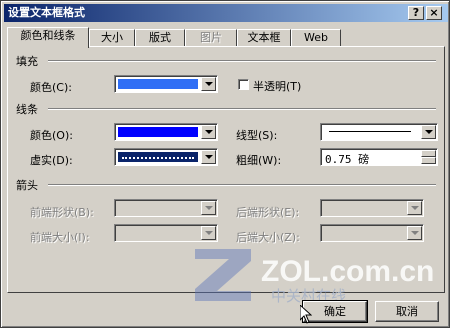 The image size is (450, 328). Describe the element at coordinates (268, 237) in the screenshot. I see `end-size-label: 后端大小(Z):` at that location.